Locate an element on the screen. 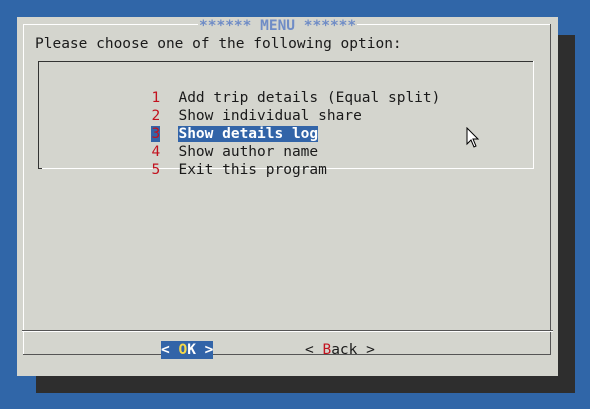  back-button-left-bracket: < is located at coordinates (314, 350).